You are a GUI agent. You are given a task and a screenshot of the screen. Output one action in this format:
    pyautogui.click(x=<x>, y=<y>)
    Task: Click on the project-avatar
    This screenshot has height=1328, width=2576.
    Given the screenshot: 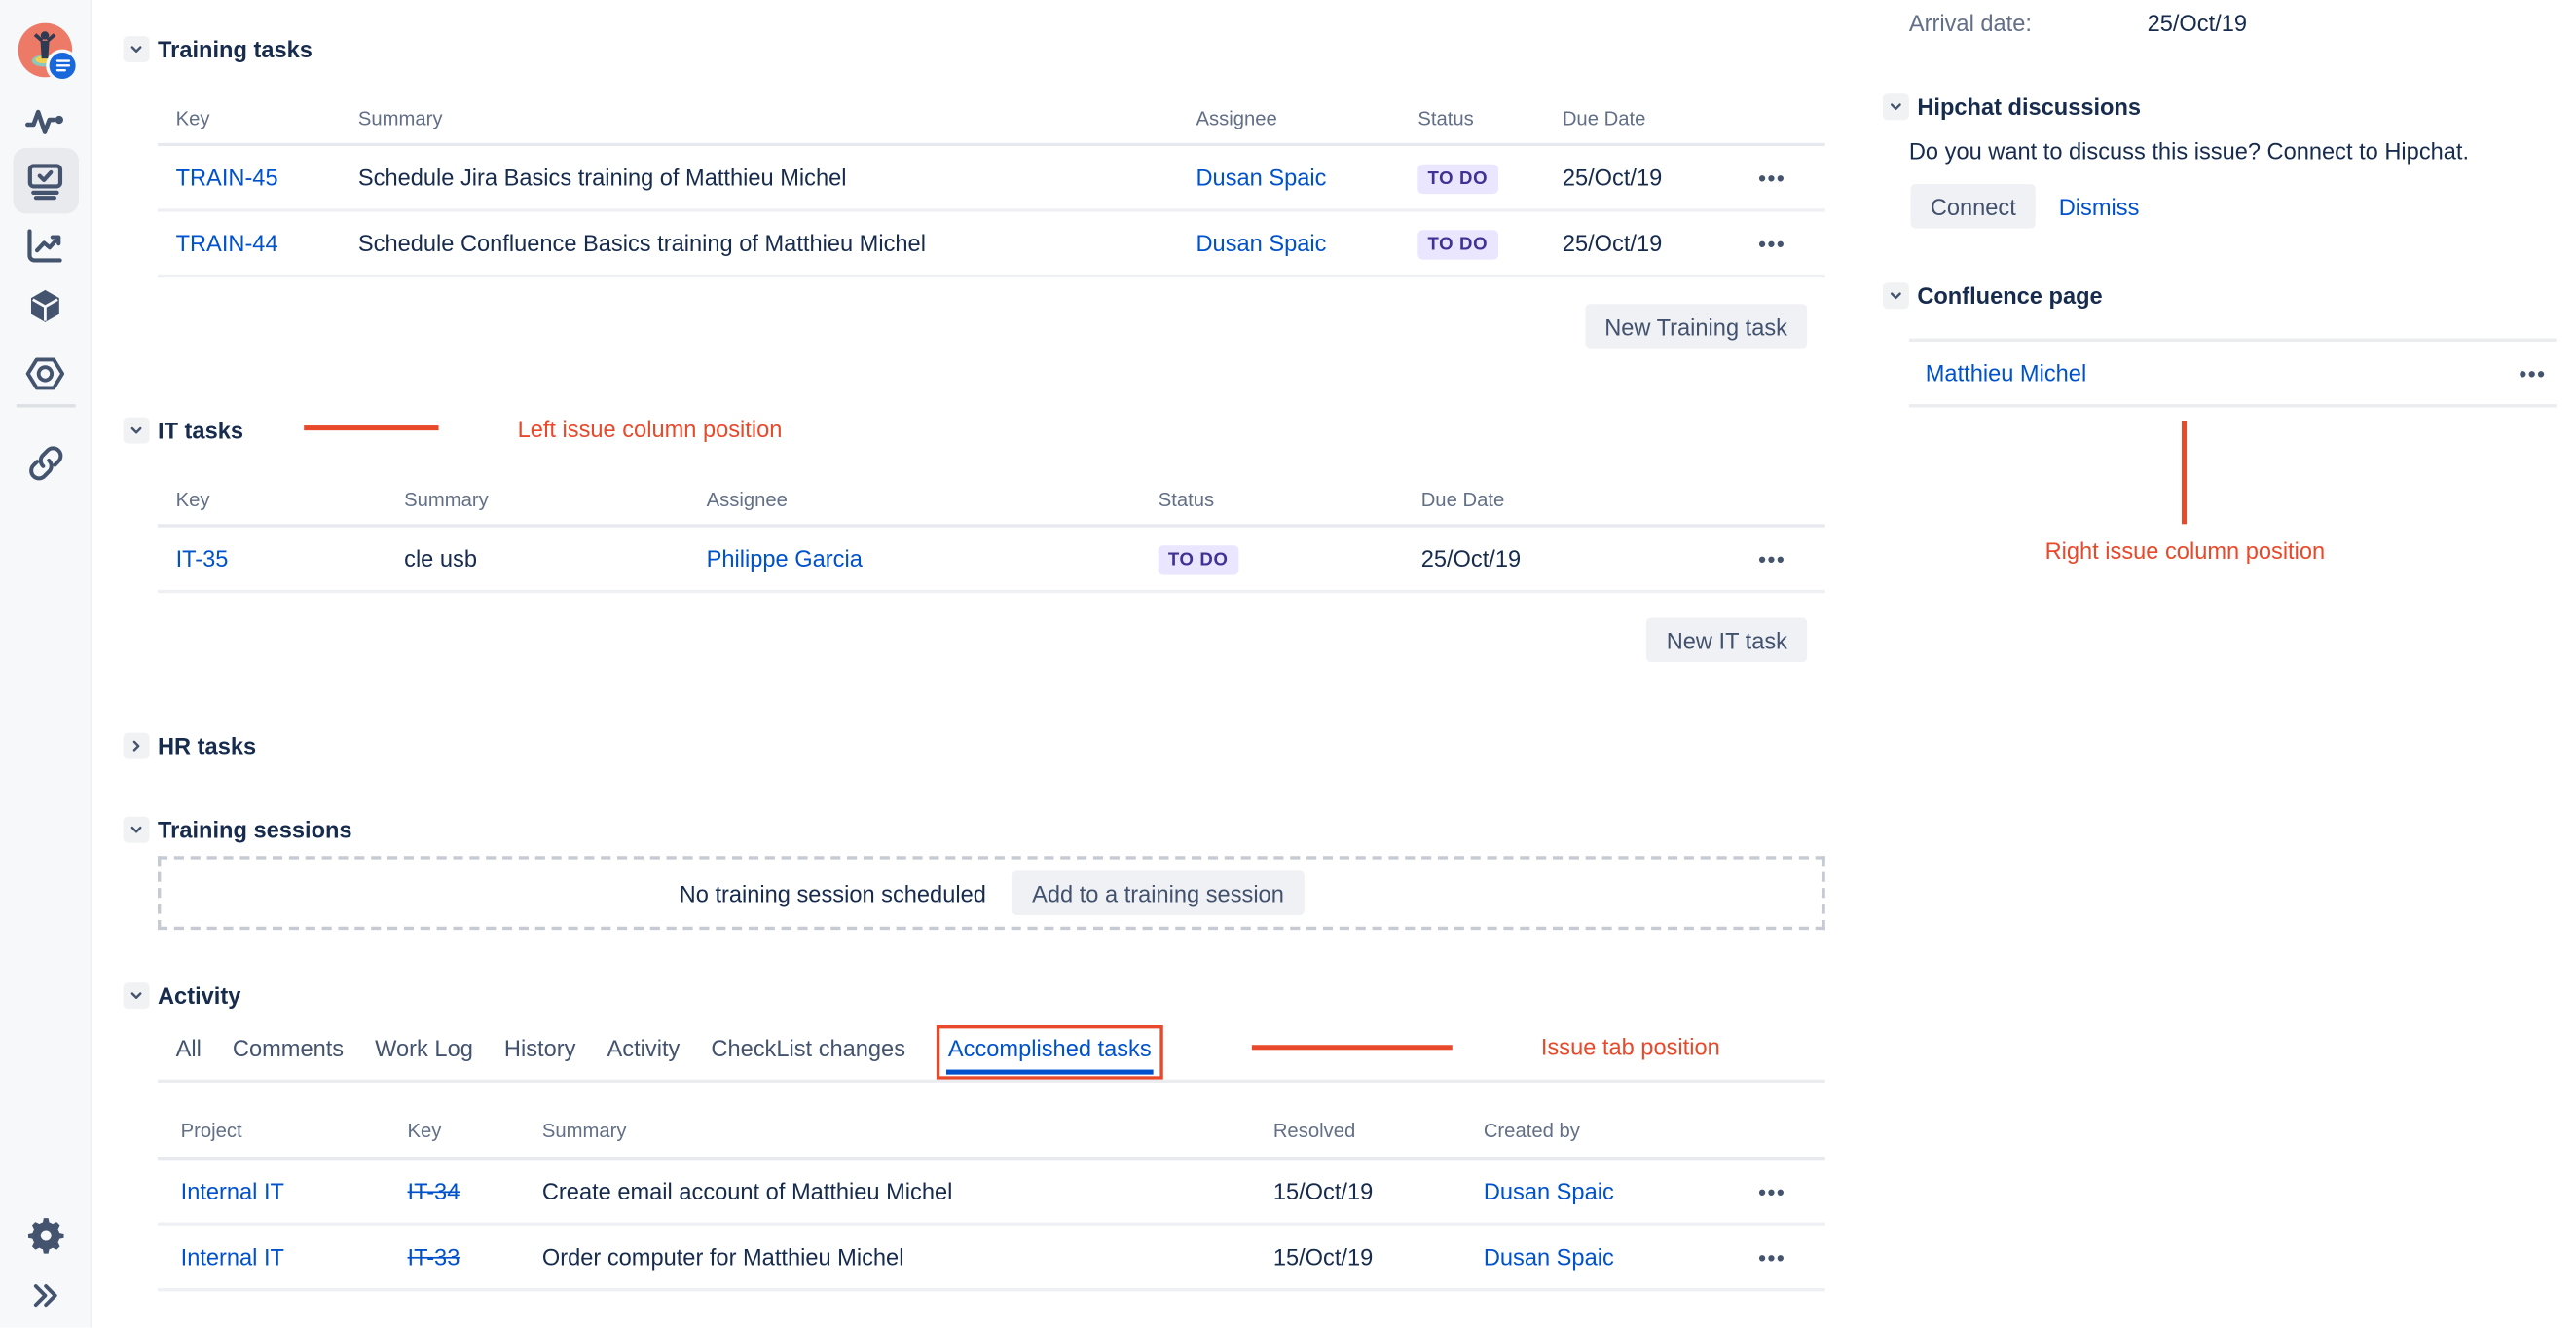 What is the action you would take?
    pyautogui.click(x=48, y=52)
    